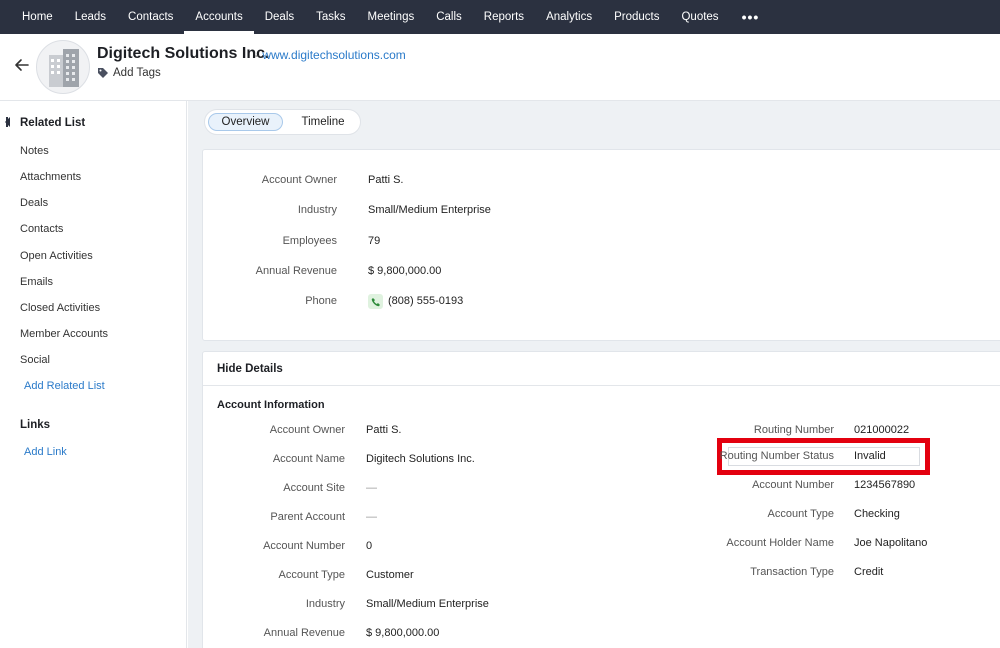 The width and height of the screenshot is (1000, 648). Describe the element at coordinates (869, 572) in the screenshot. I see `field-value: Credit` at that location.